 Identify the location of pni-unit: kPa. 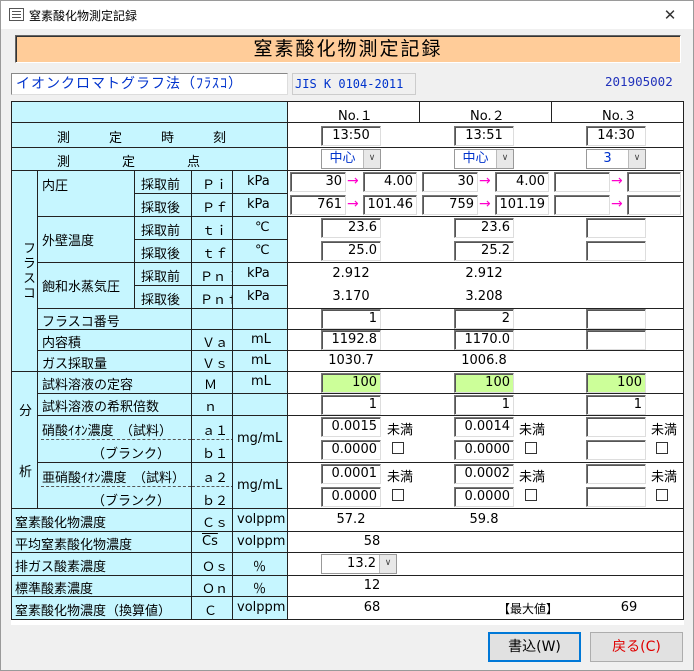
(258, 273).